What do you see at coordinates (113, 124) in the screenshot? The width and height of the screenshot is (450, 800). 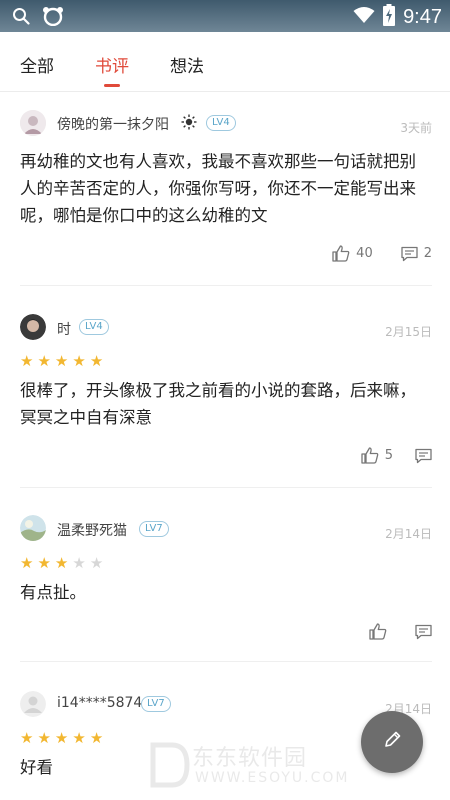 I see `username: 傍晚的第一抹夕阳` at bounding box center [113, 124].